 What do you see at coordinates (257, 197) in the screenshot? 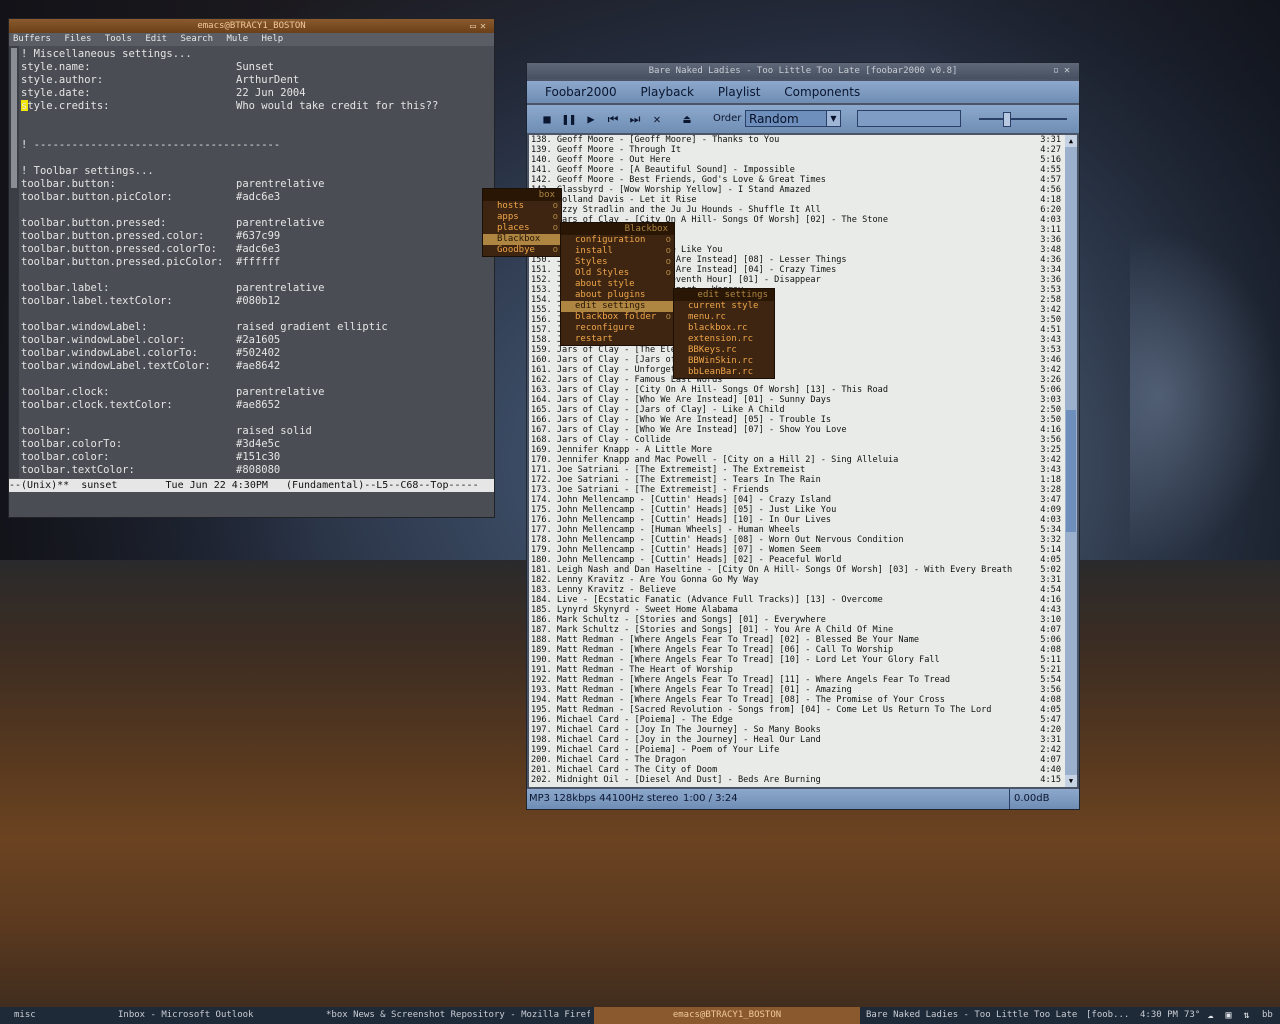
I see `buffer-line: toolbar.button.picColor: #adc6e3` at bounding box center [257, 197].